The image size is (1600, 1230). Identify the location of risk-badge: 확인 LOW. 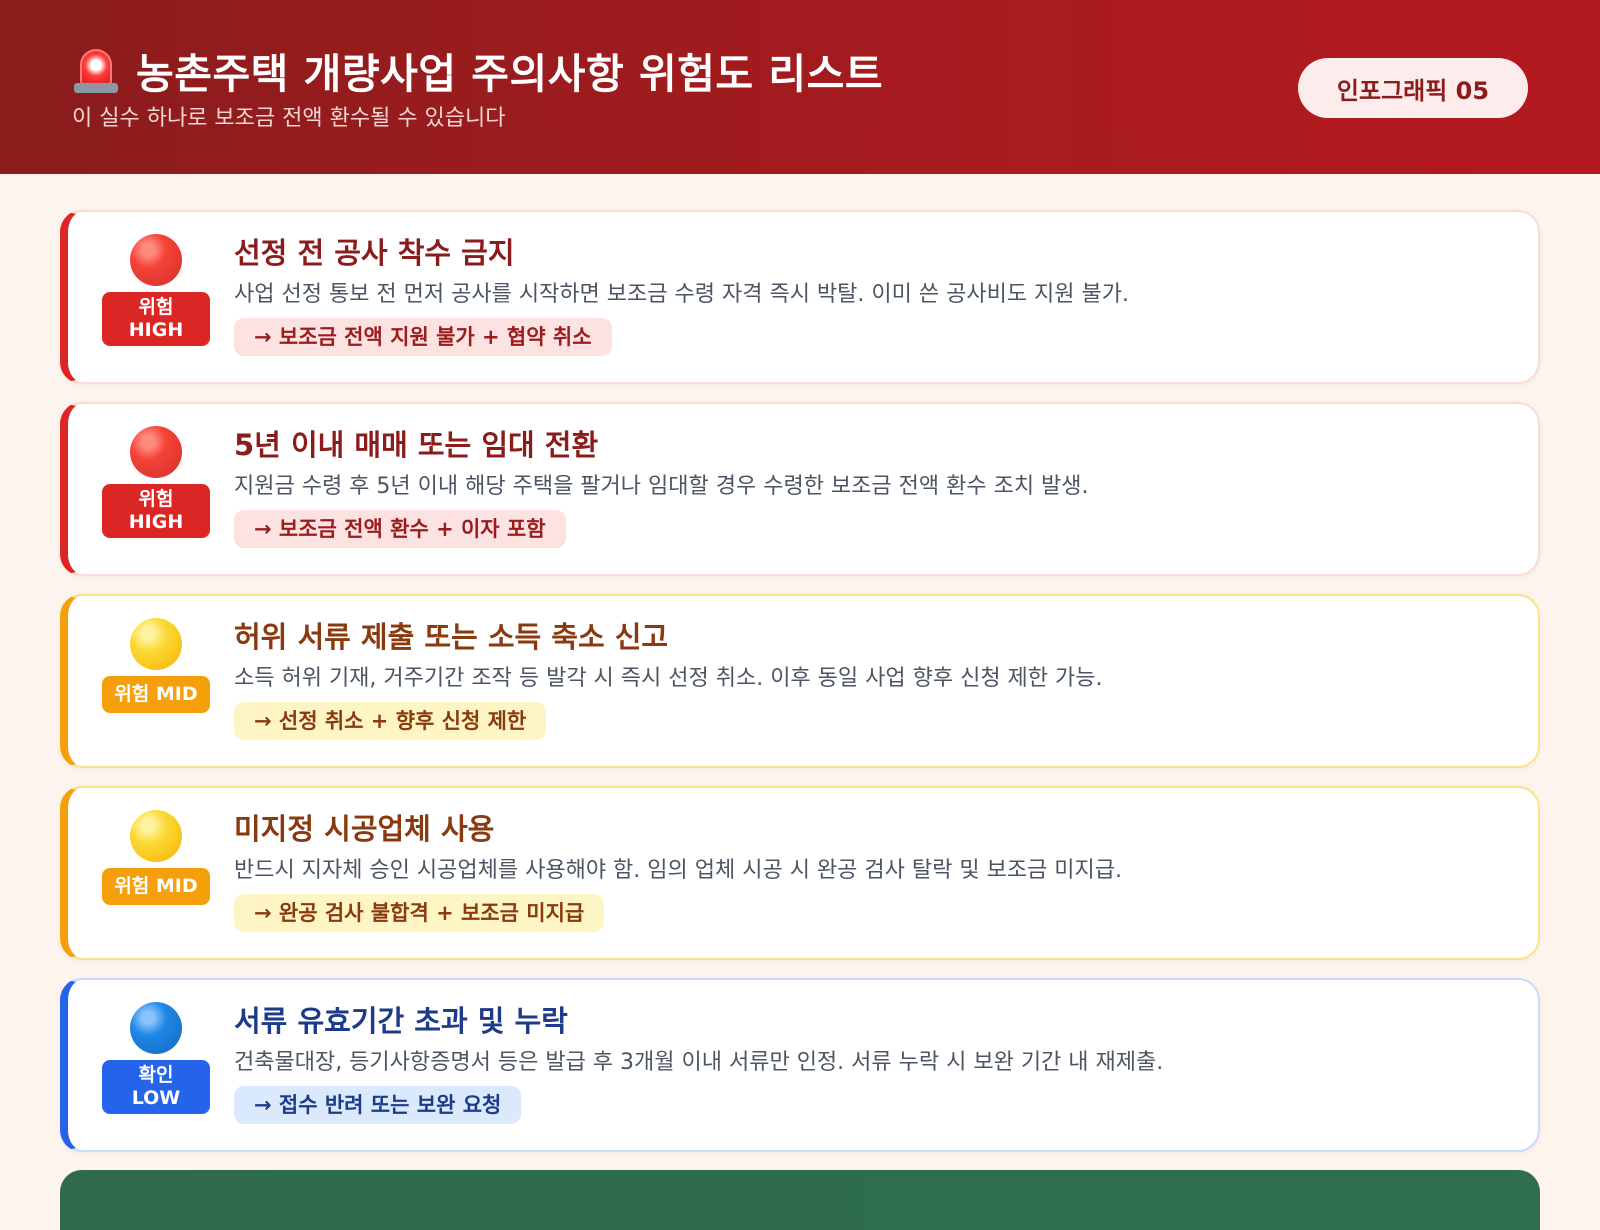
(156, 1087).